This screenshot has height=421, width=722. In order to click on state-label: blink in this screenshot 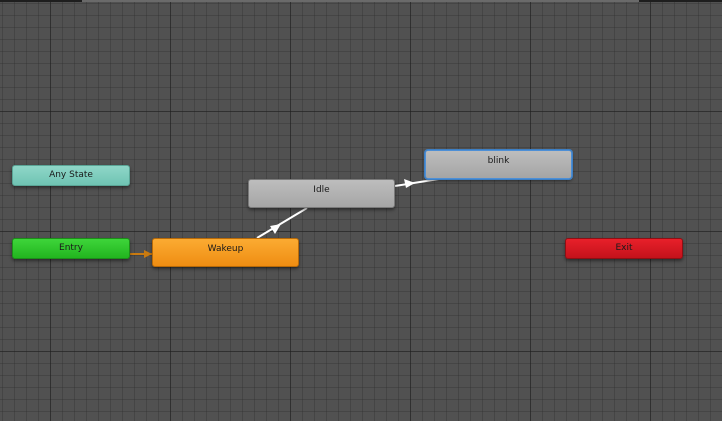, I will do `click(498, 161)`.